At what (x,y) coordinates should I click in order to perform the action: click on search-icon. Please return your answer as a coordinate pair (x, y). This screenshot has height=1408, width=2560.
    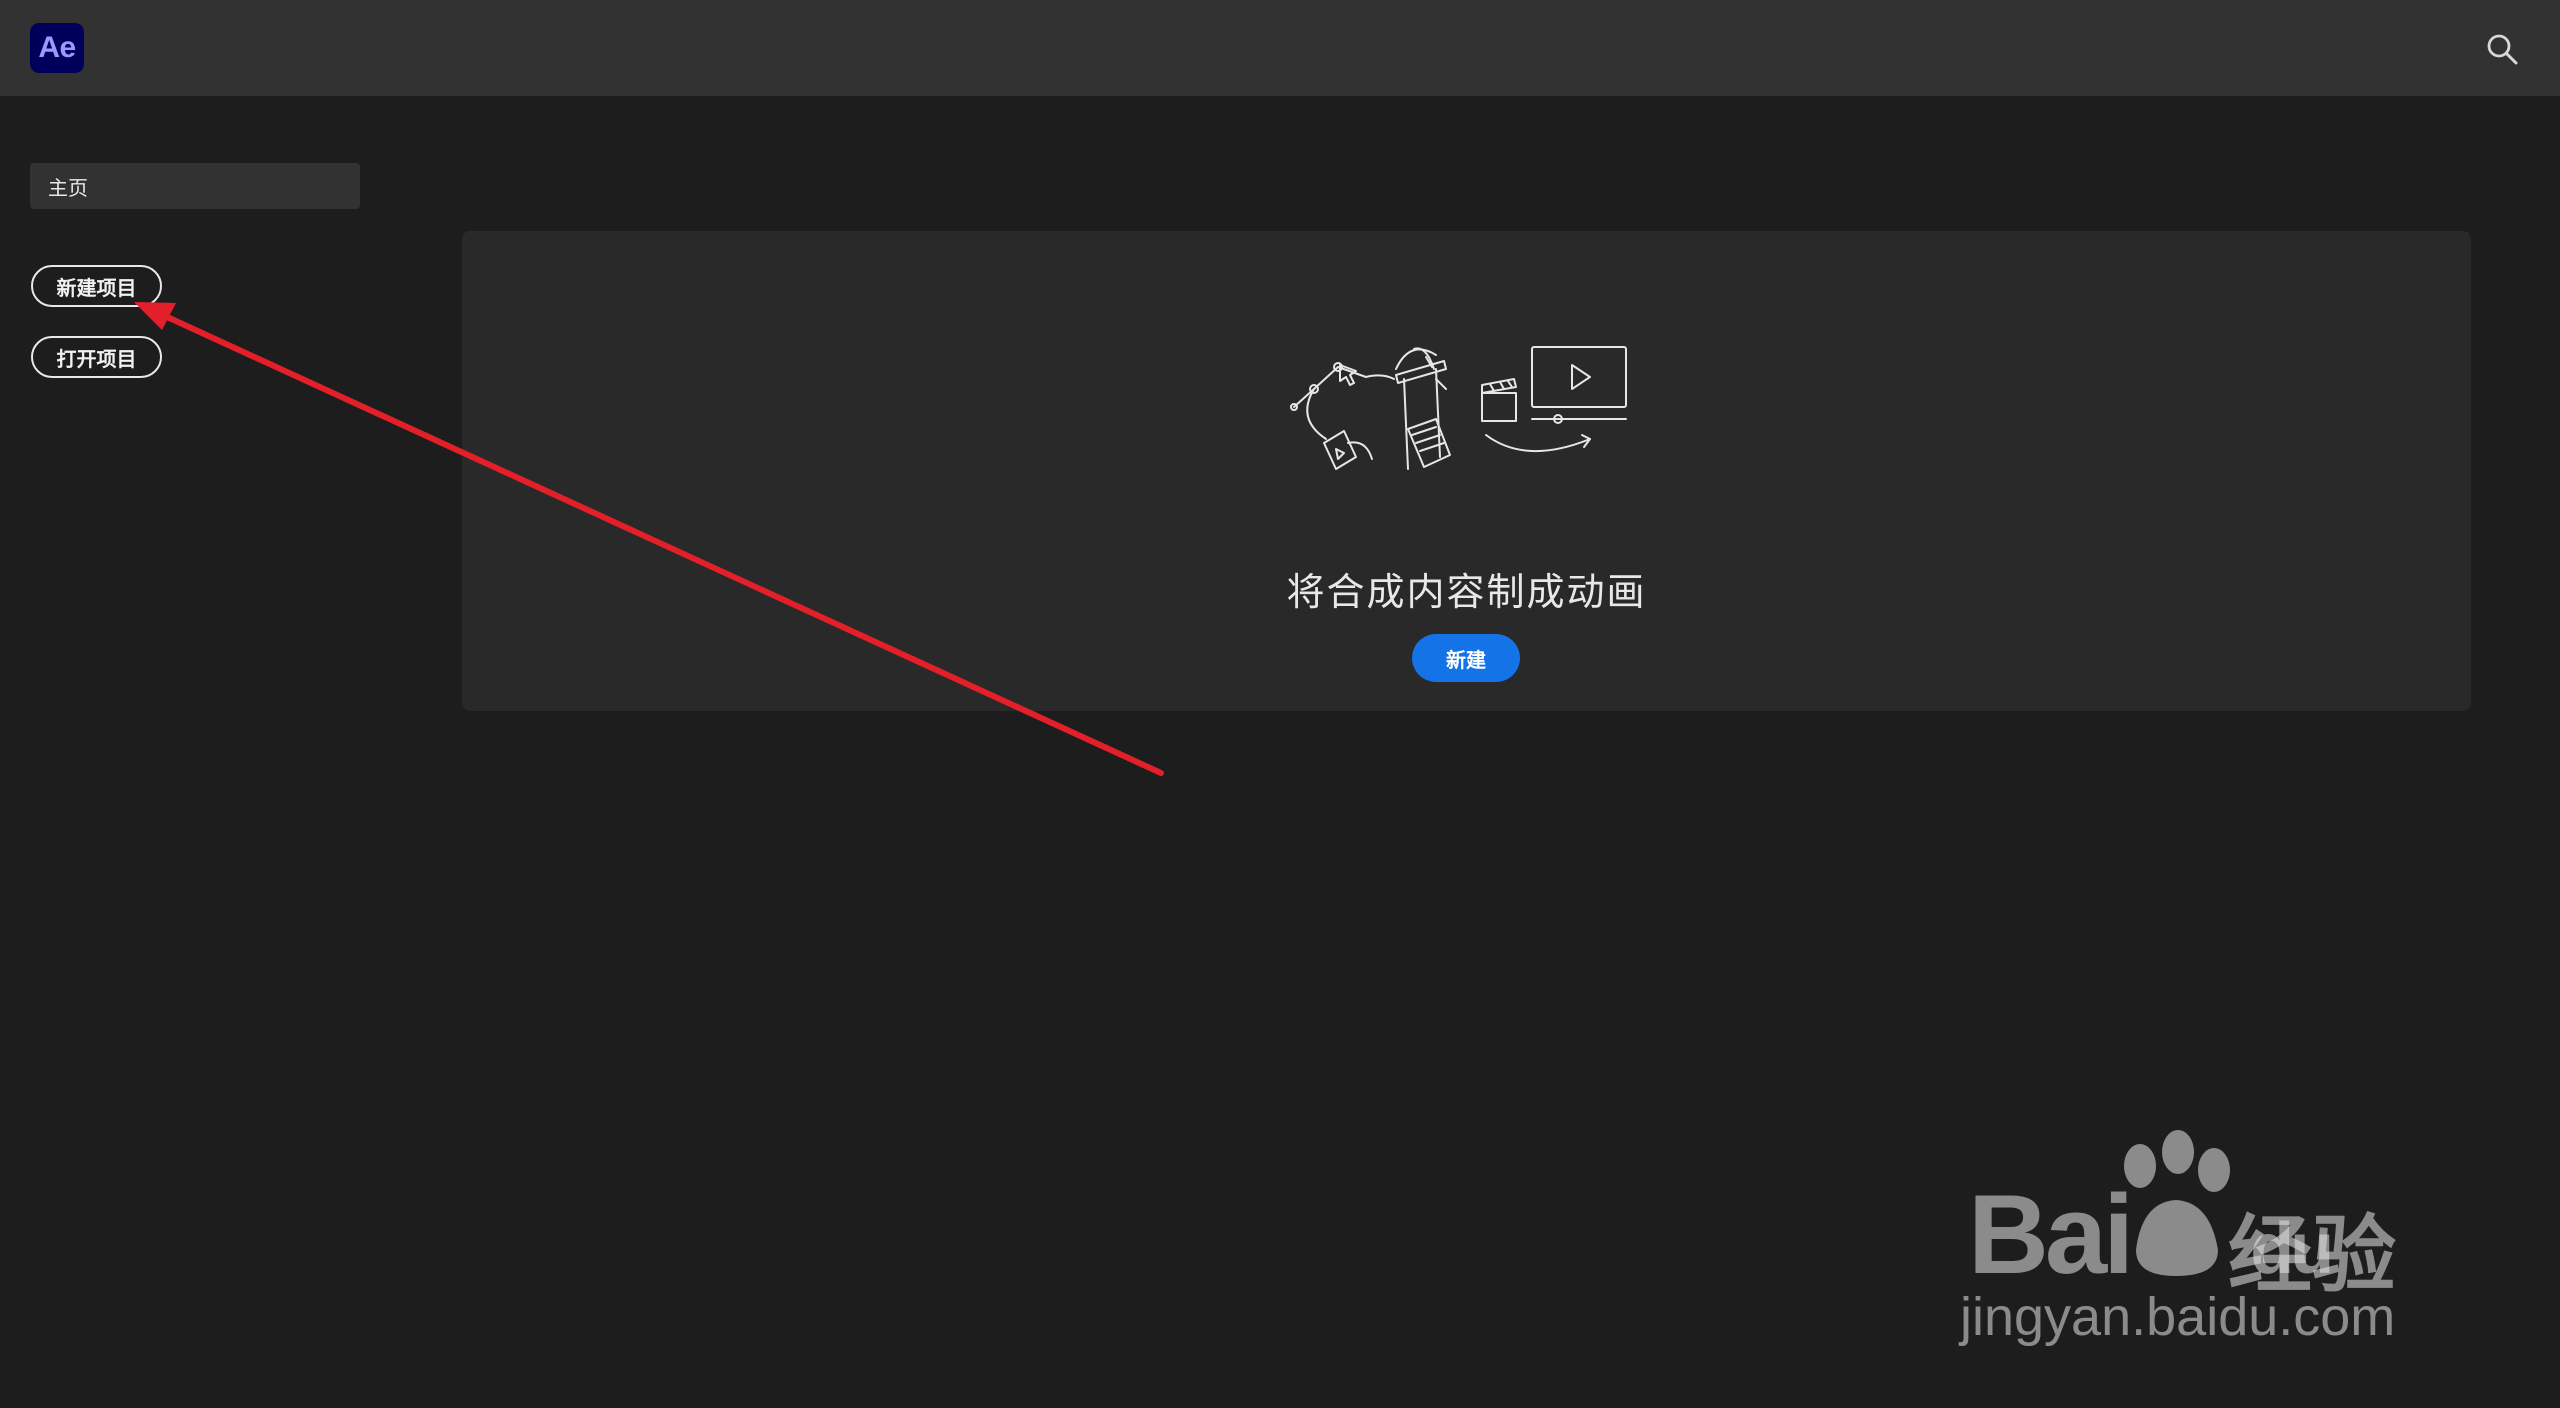
    Looking at the image, I should click on (2502, 49).